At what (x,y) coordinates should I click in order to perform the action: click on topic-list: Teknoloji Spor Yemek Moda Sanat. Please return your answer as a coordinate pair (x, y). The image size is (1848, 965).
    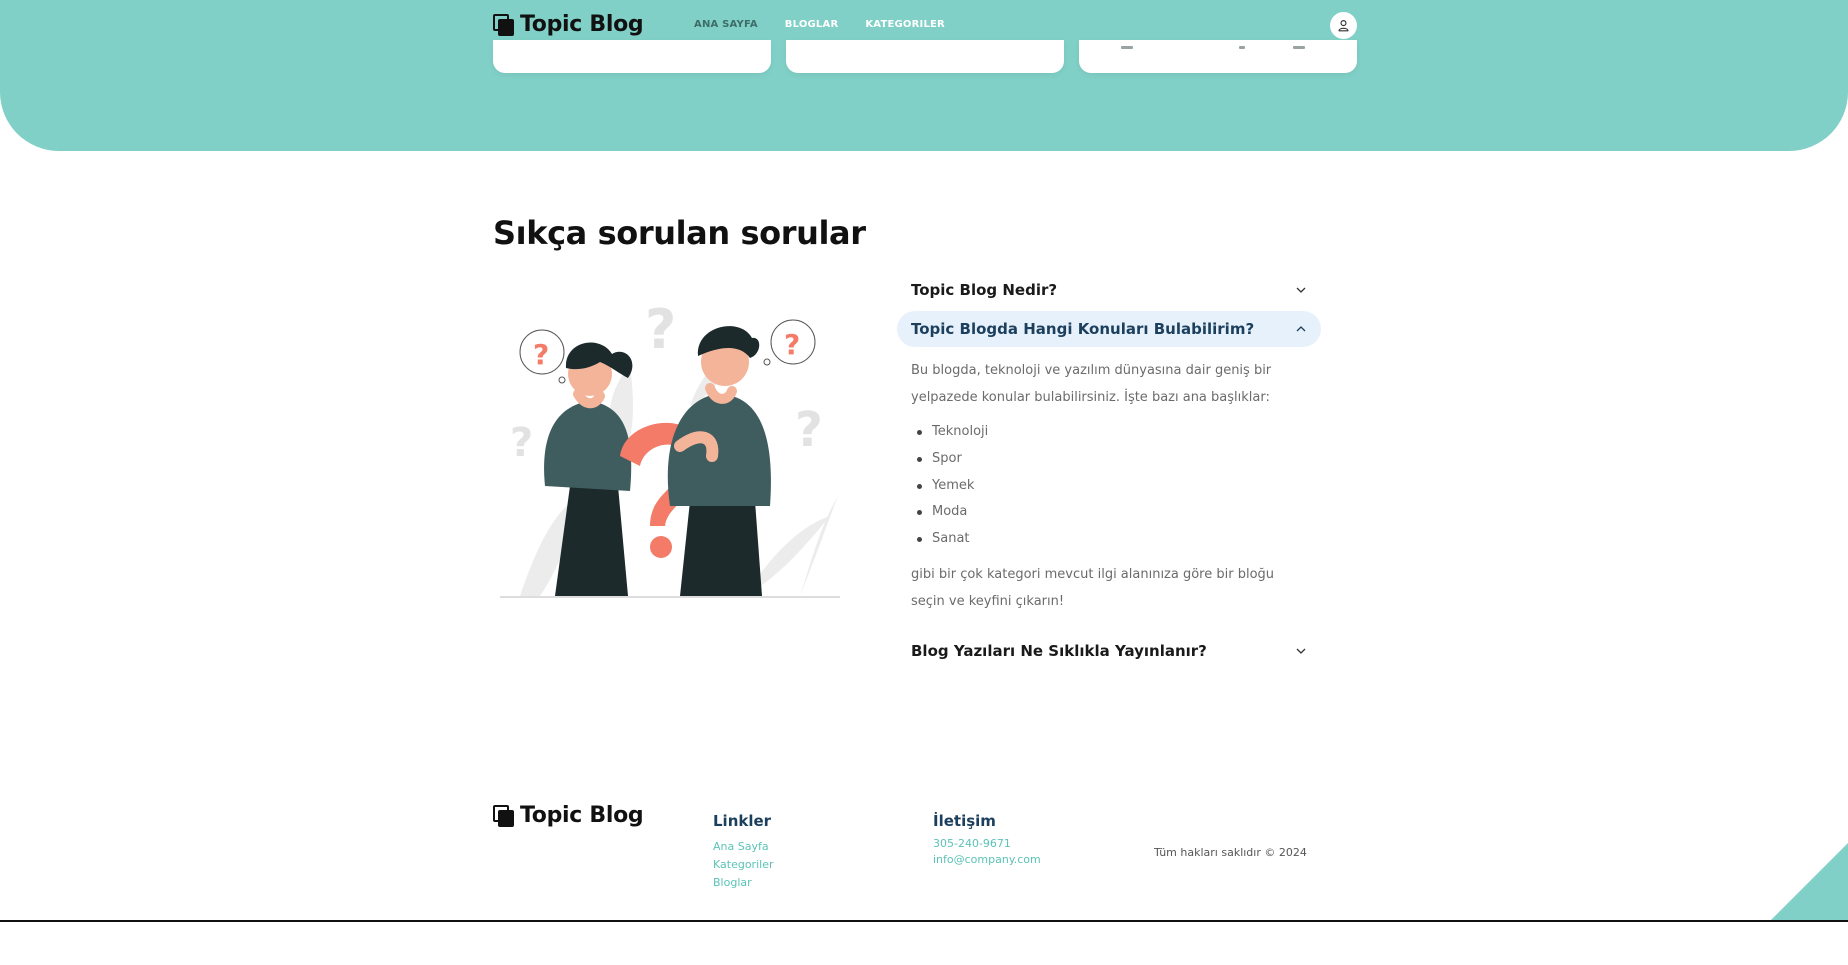
    Looking at the image, I should click on (1109, 486).